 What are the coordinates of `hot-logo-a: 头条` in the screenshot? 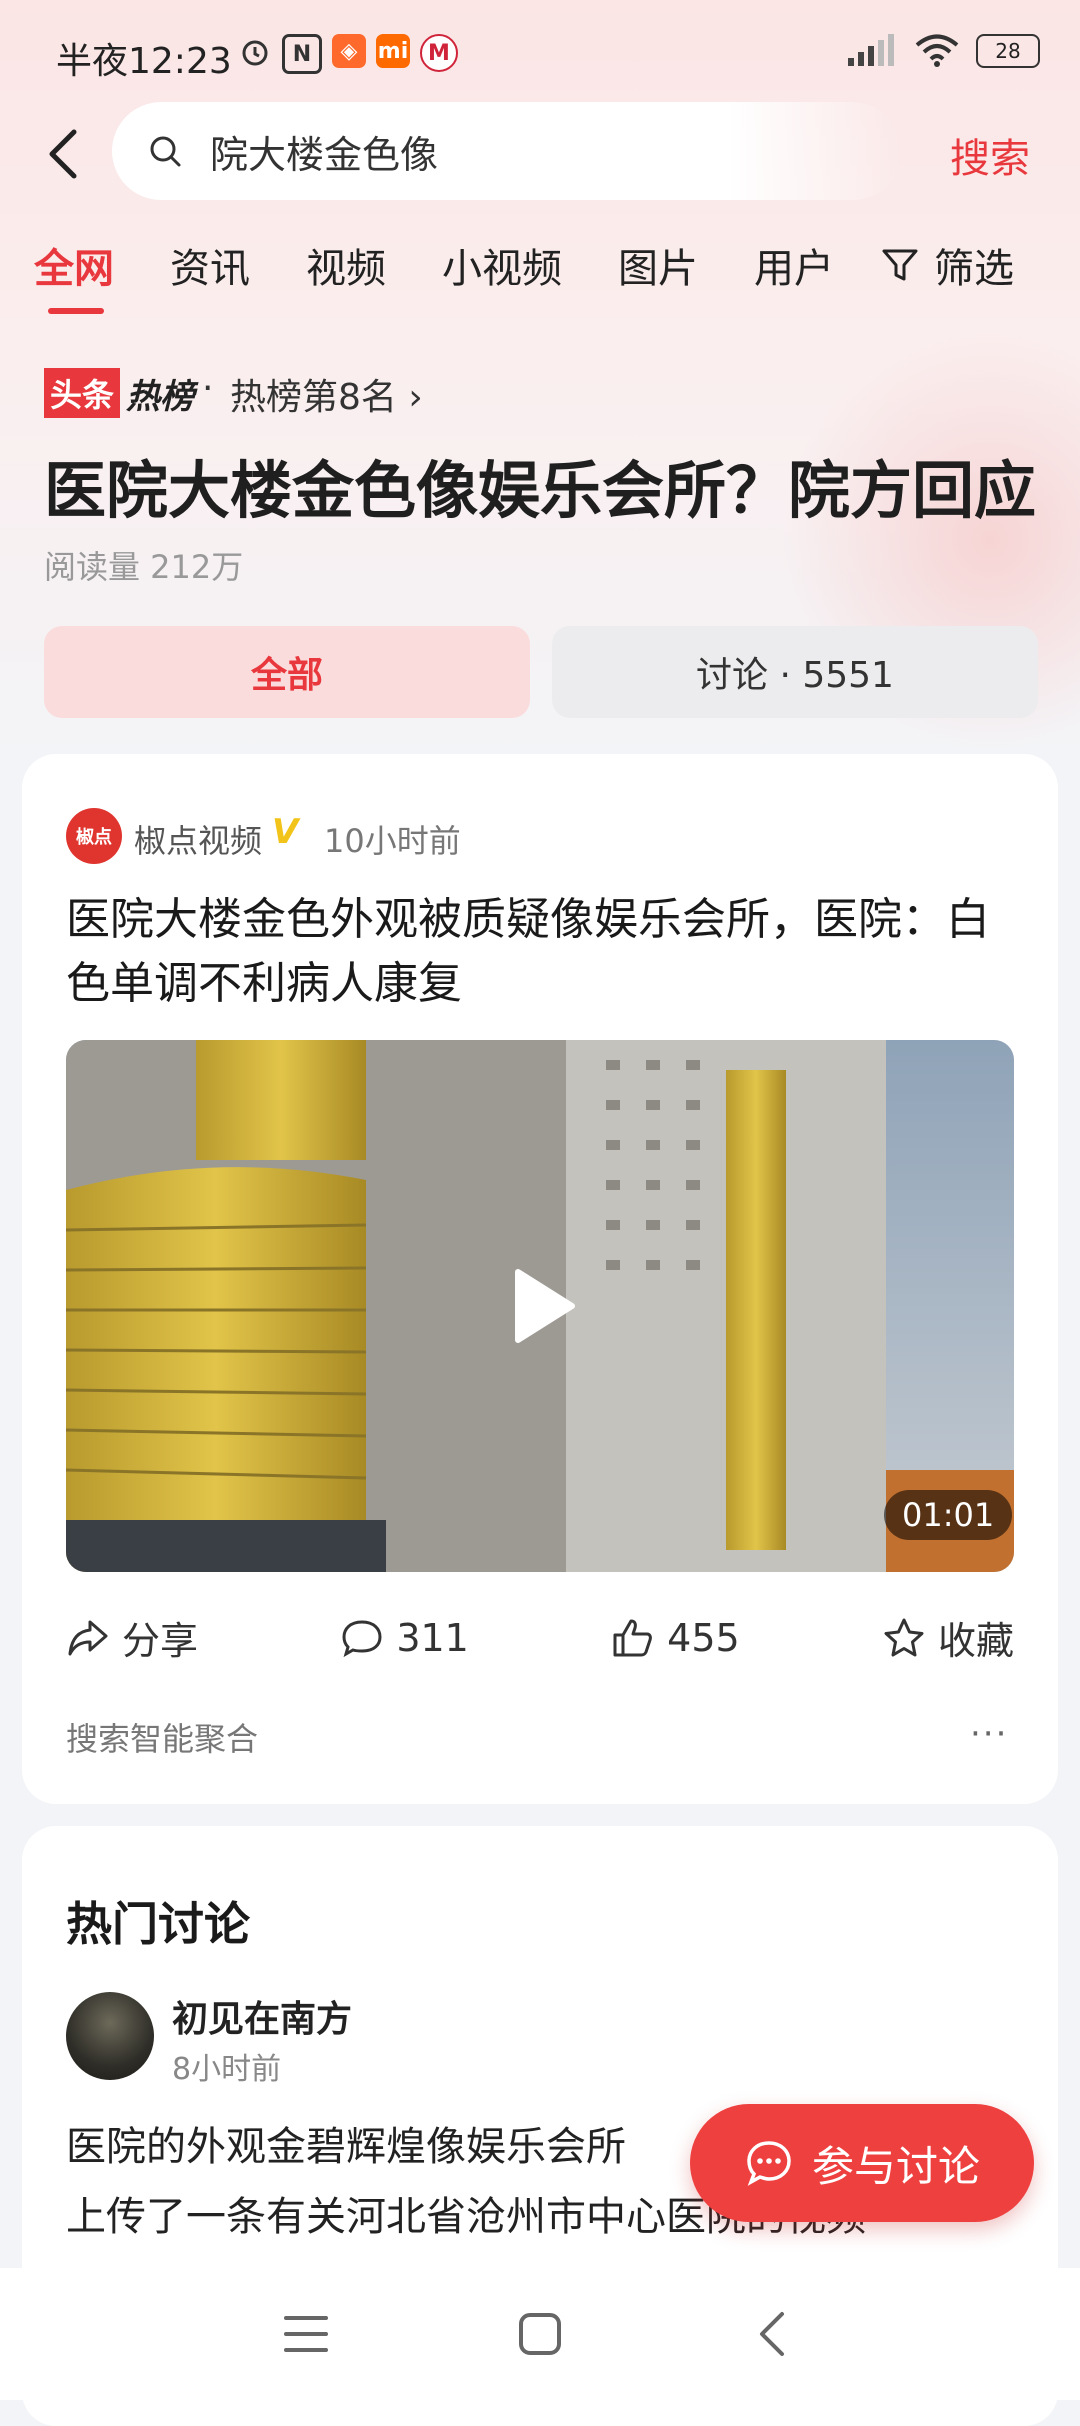 It's located at (82, 393).